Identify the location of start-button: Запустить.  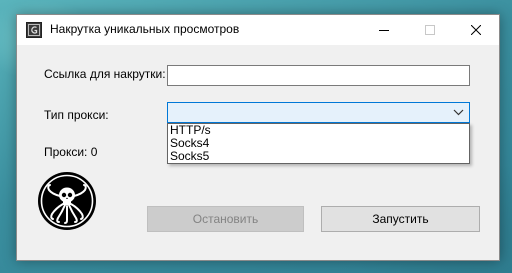
(400, 219).